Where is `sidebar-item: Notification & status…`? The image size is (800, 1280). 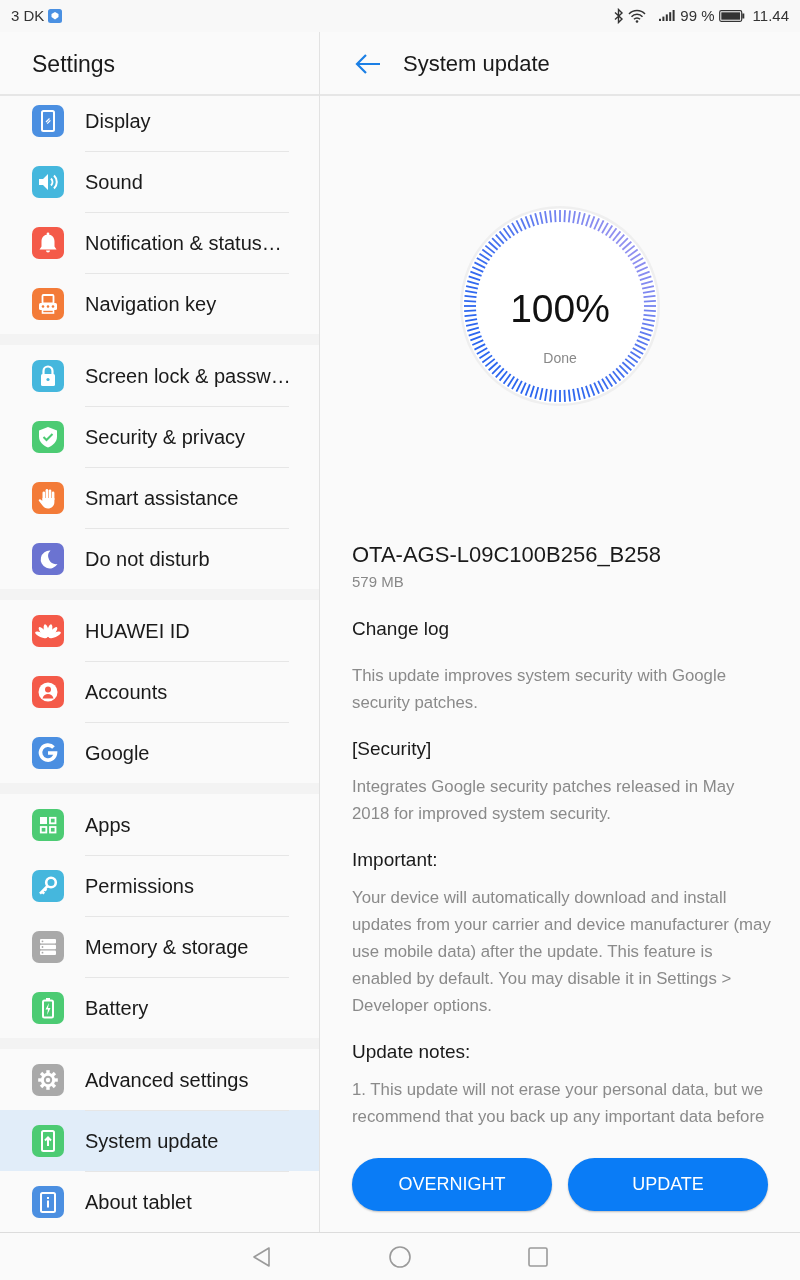
sidebar-item: Notification & status… is located at coordinates (159, 242).